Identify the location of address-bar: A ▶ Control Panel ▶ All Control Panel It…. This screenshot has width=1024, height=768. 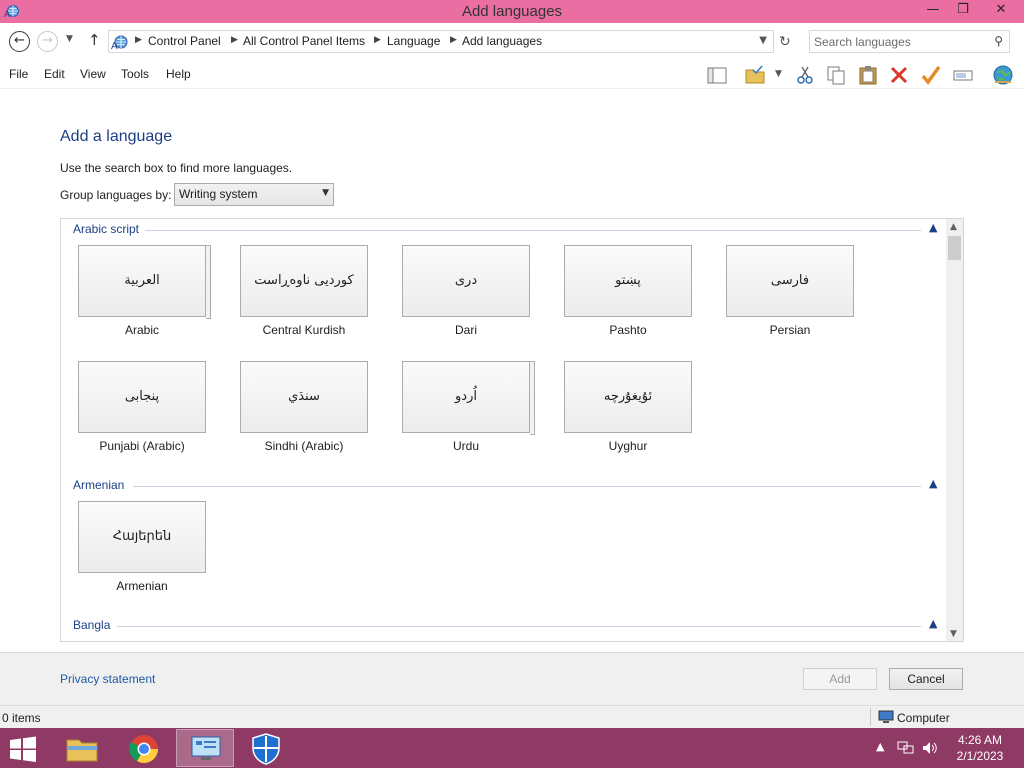
(441, 41).